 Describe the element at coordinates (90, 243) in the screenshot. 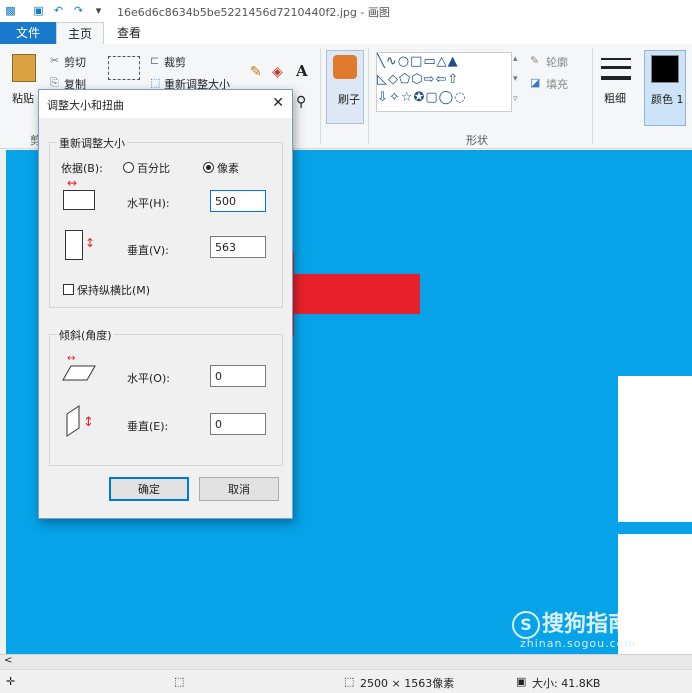

I see `vertical-arrow-icon: ↕` at that location.